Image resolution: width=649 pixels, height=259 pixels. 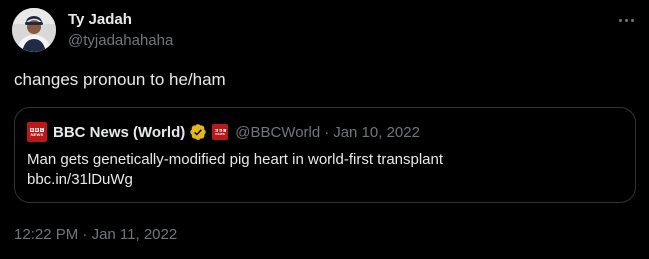 I want to click on tweet-timestamp: 12:22 PM · Jan 11, 2022, so click(x=95, y=234).